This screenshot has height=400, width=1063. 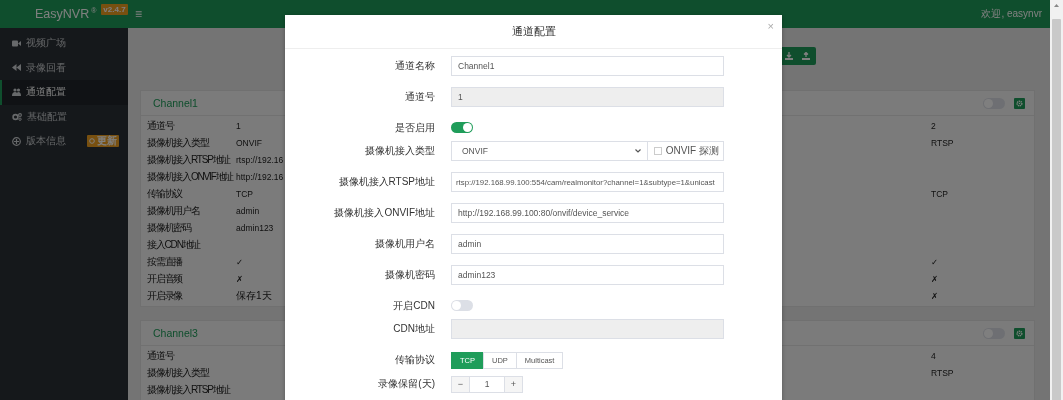 I want to click on increment-button: +, so click(x=513, y=384).